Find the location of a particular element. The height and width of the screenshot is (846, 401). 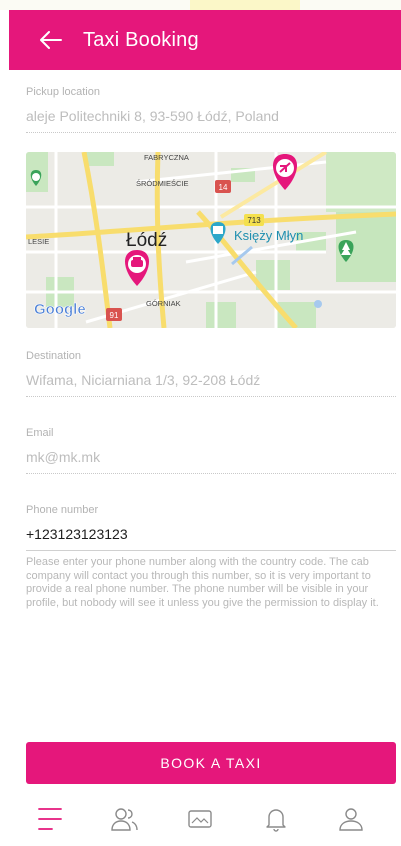

pickup-label: Pickup location is located at coordinates (63, 92).